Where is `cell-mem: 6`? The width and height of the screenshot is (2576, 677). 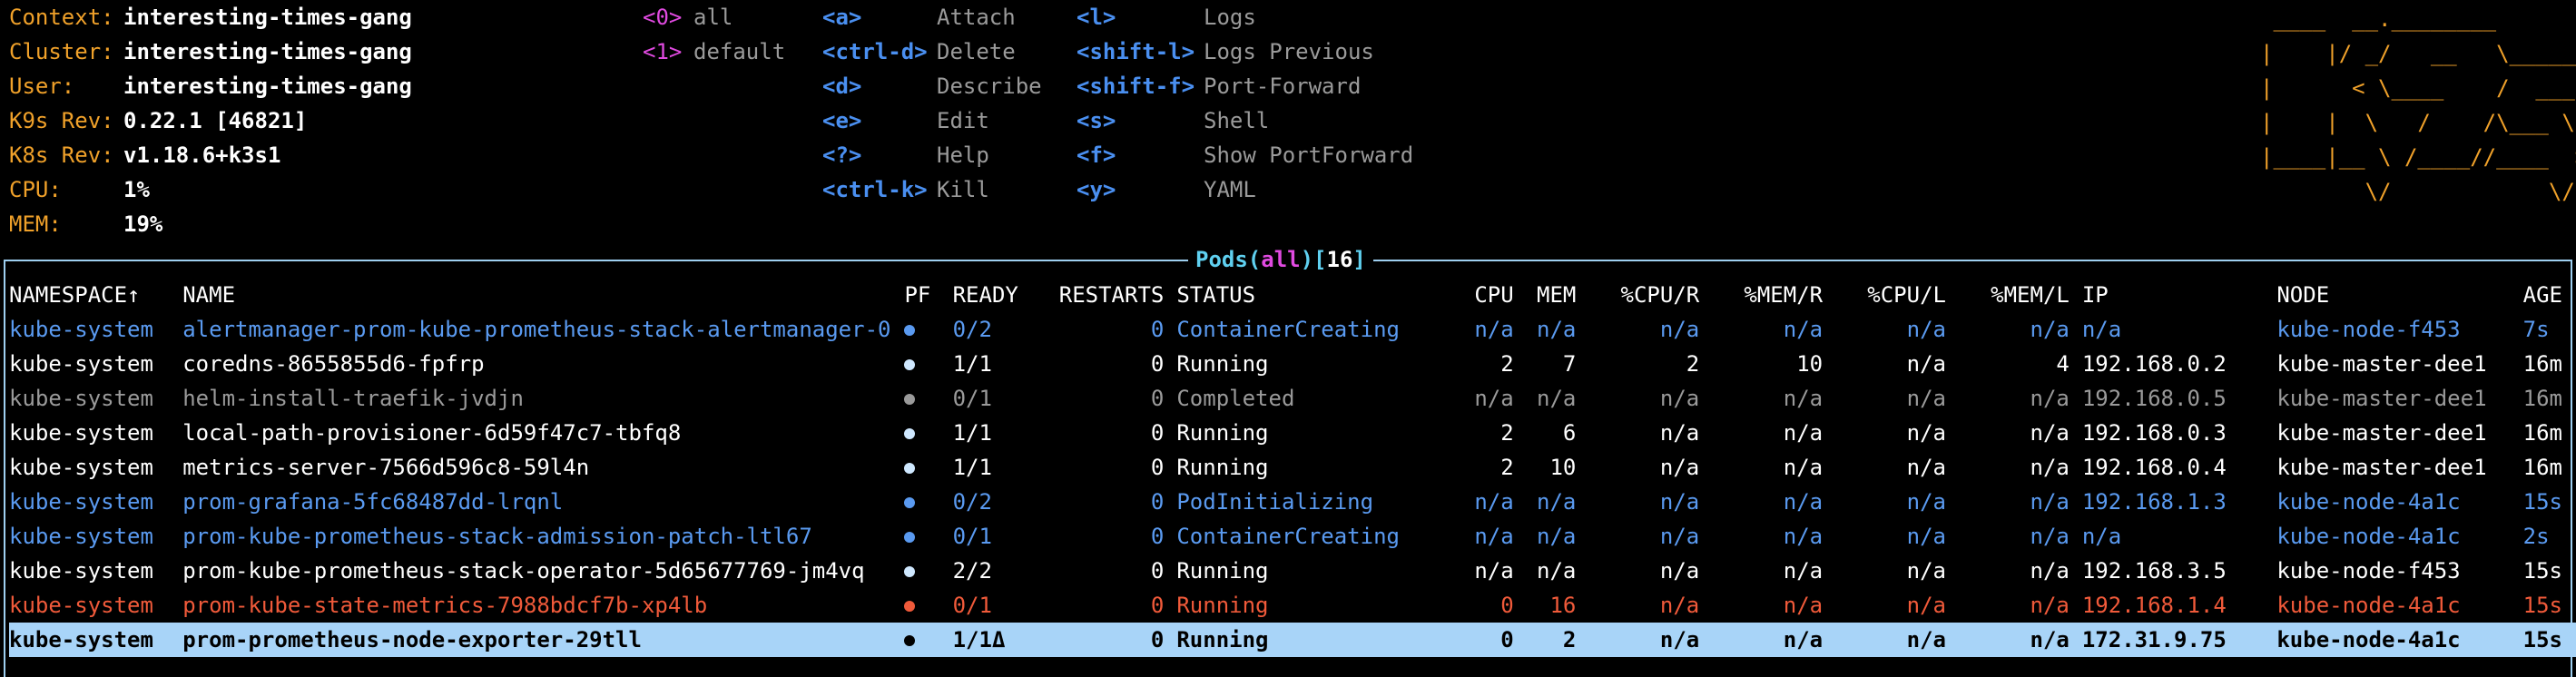
cell-mem: 6 is located at coordinates (1569, 433).